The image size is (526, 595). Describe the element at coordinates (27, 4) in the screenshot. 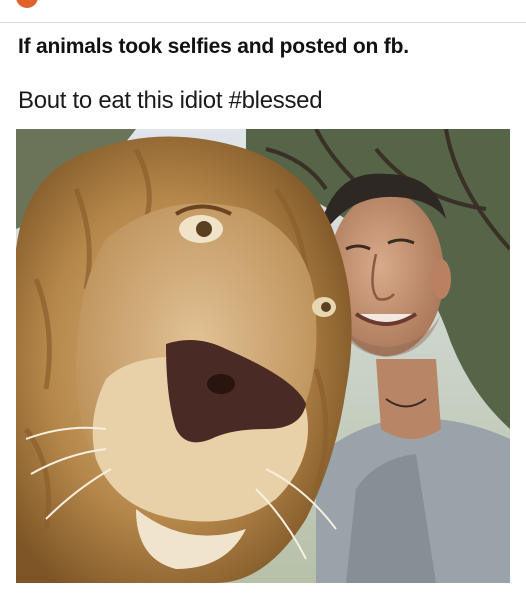

I see `profile-avatar` at that location.